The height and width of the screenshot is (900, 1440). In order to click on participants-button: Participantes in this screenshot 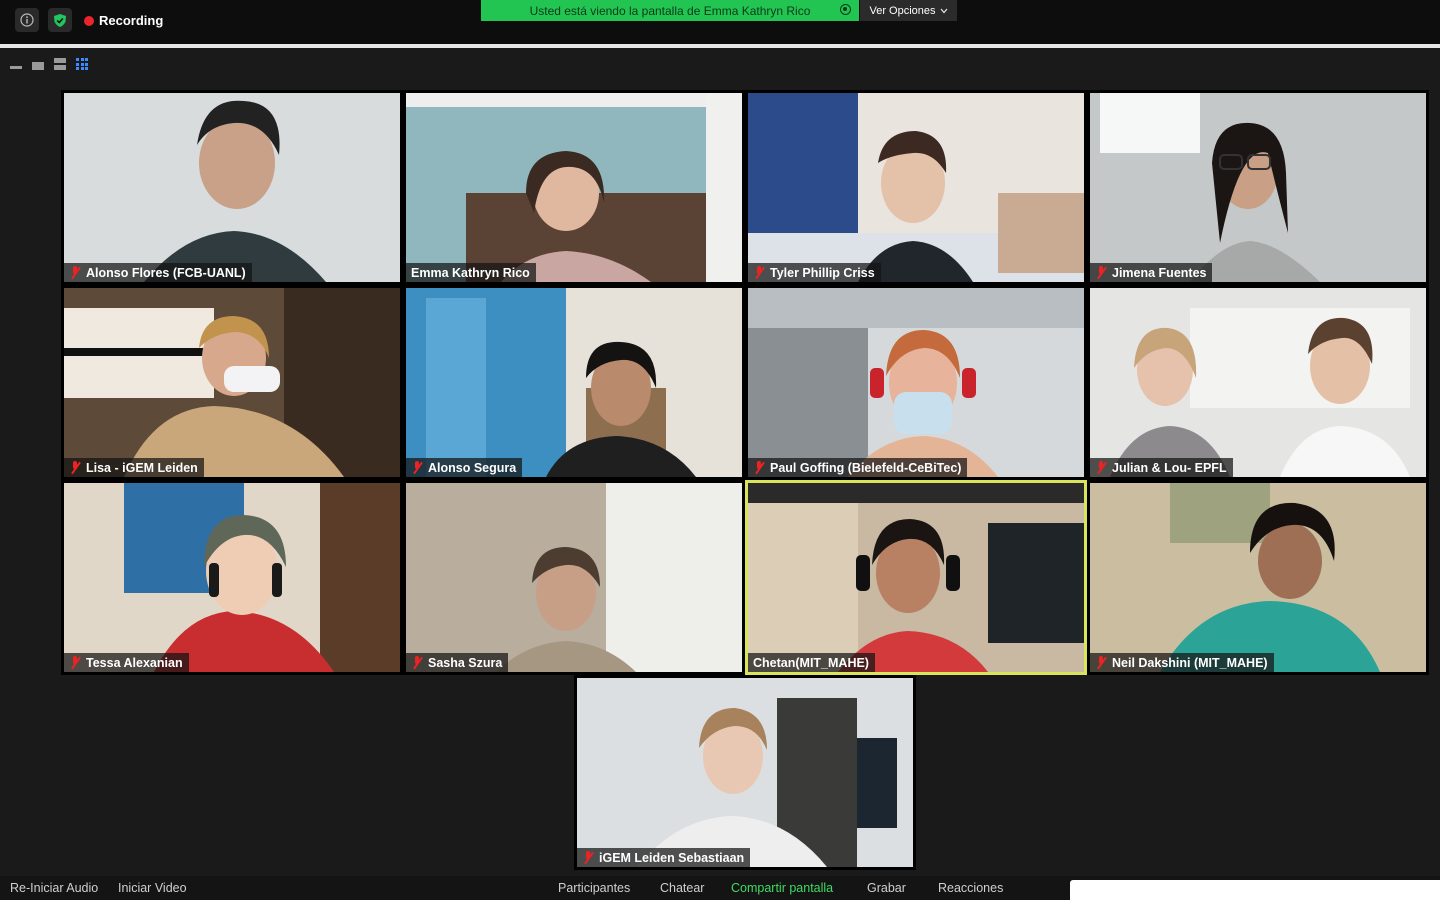, I will do `click(594, 888)`.